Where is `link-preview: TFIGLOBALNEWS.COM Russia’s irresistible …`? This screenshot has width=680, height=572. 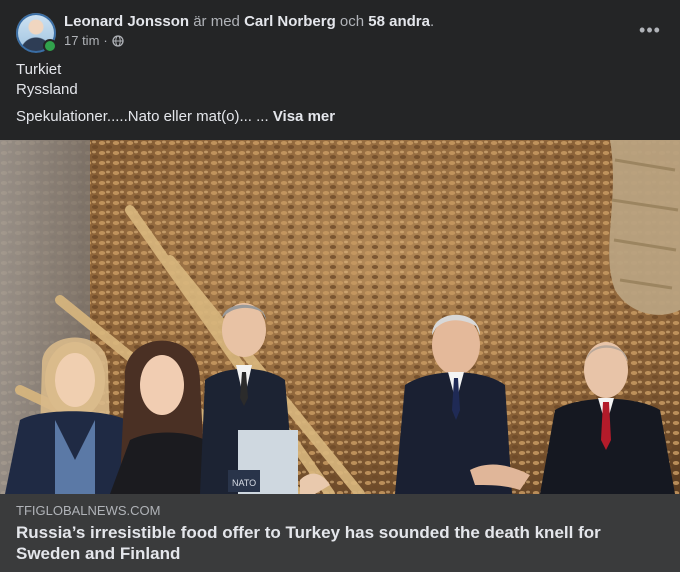
link-preview: TFIGLOBALNEWS.COM Russia’s irresistible … is located at coordinates (340, 533).